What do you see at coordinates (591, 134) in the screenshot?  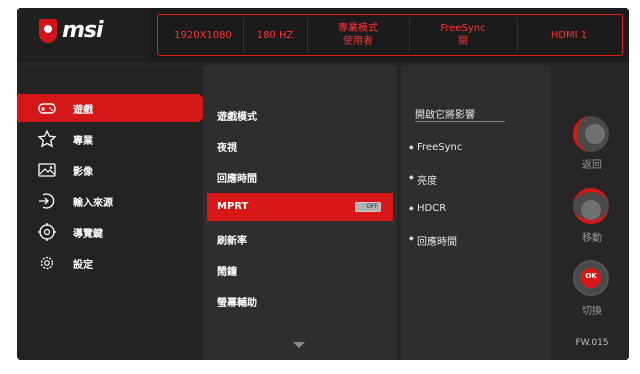 I see `back-joystick-icon` at bounding box center [591, 134].